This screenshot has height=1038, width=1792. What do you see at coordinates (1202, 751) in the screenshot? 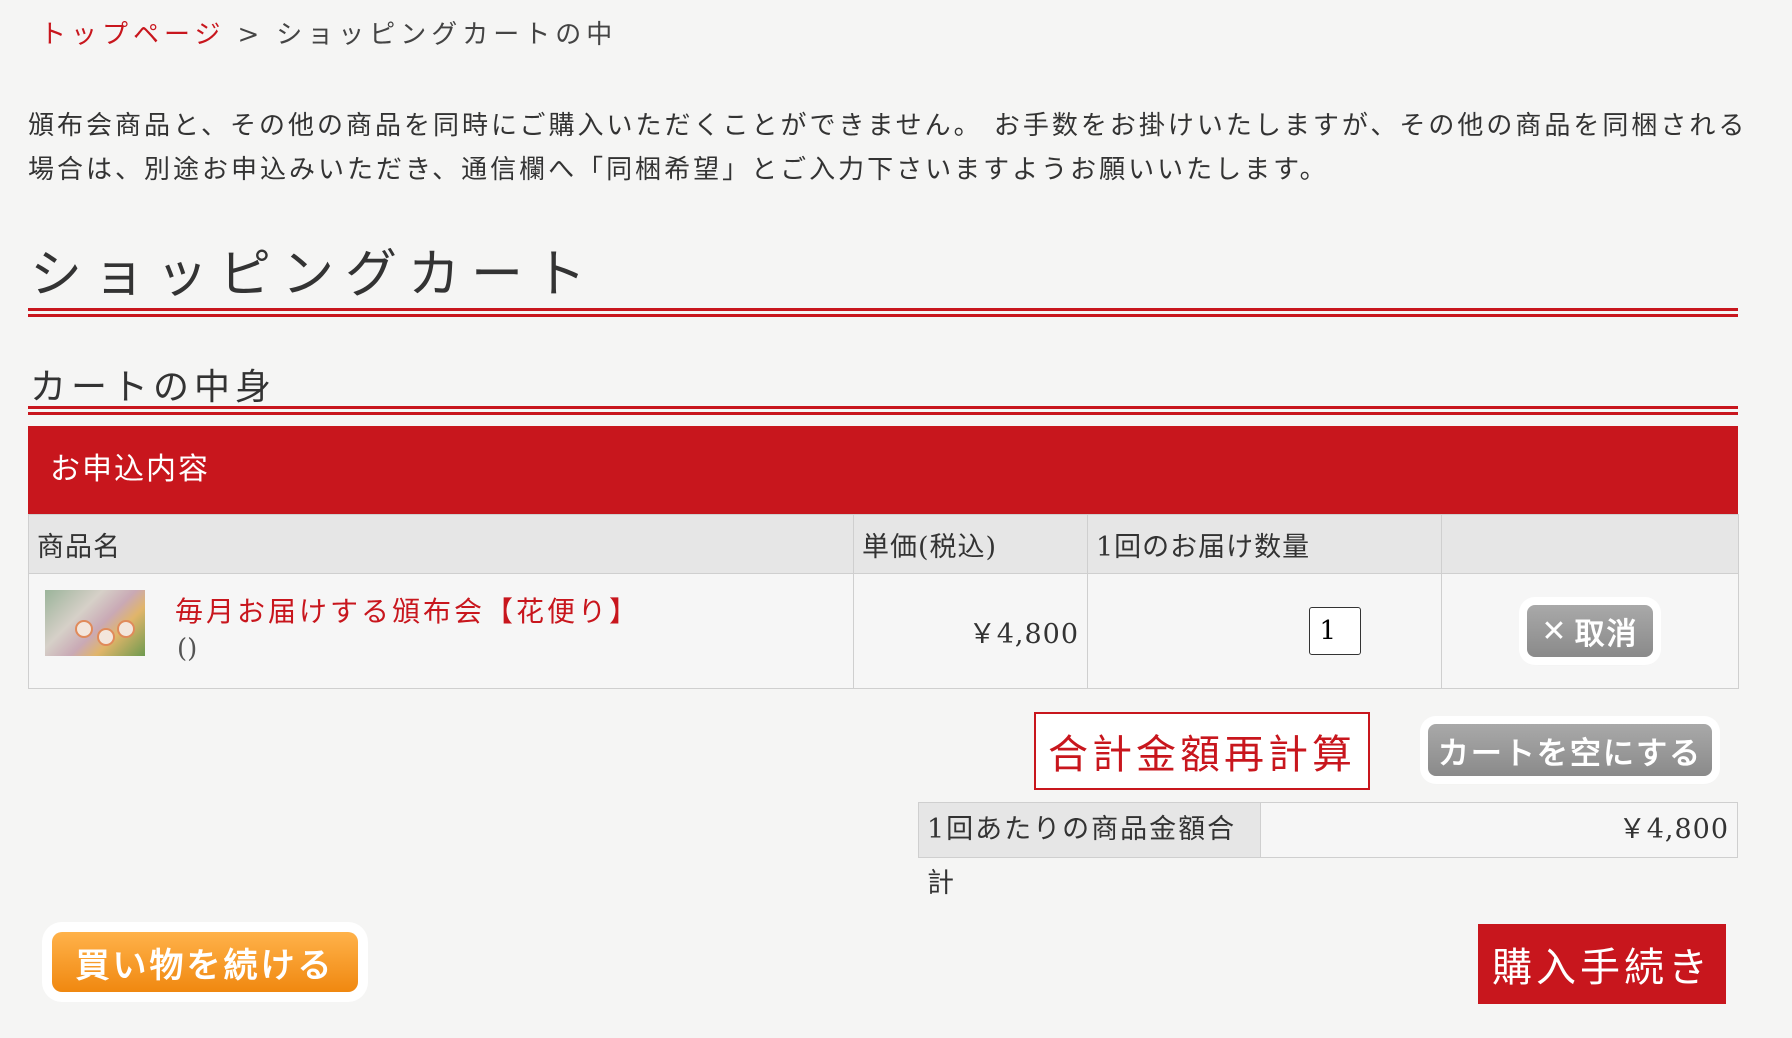
I see `recalculate-total-button: 合計金額再計算` at bounding box center [1202, 751].